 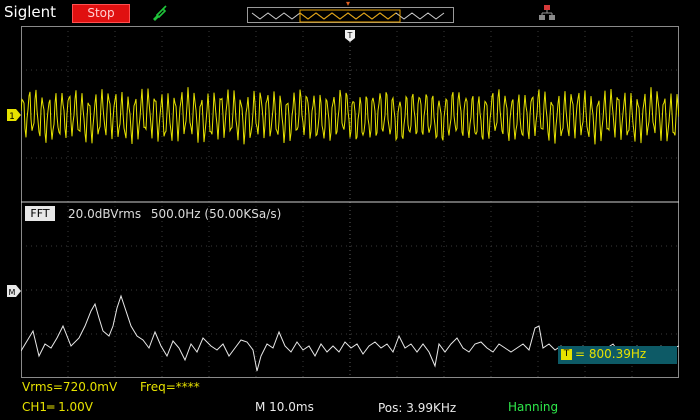 I want to click on memory-waveform-preview, so click(x=348, y=16).